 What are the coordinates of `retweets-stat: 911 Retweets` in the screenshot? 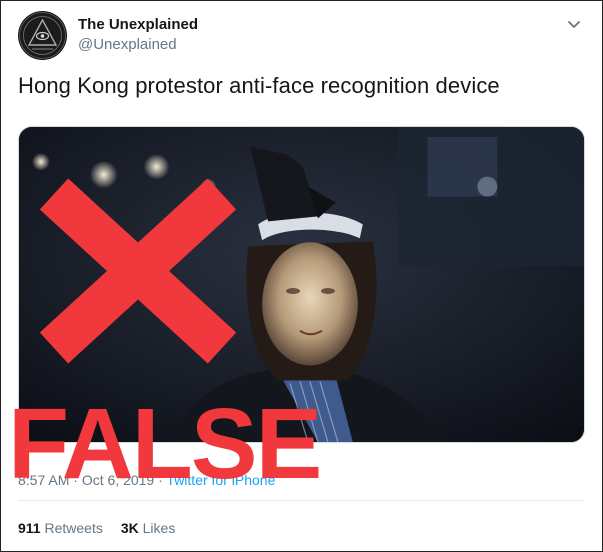 It's located at (60, 528).